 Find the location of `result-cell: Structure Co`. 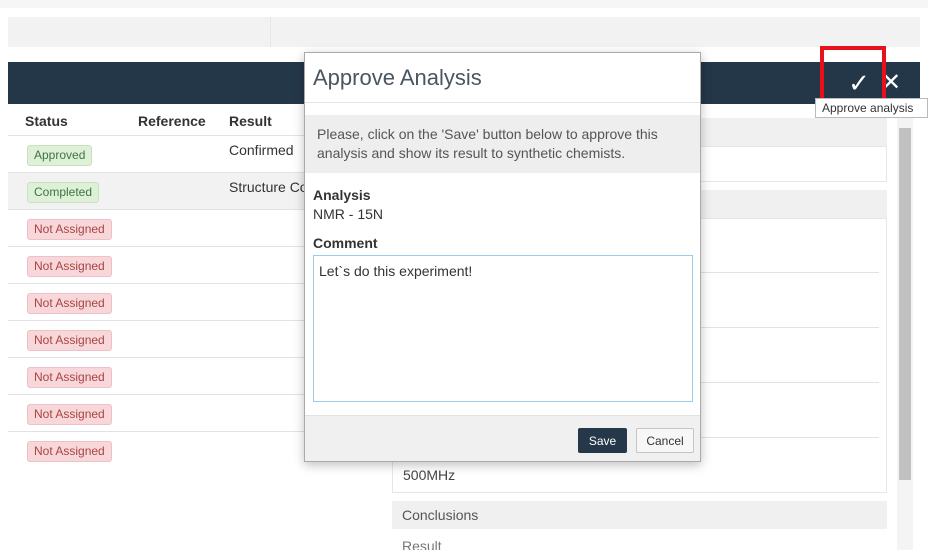

result-cell: Structure Co is located at coordinates (268, 187).